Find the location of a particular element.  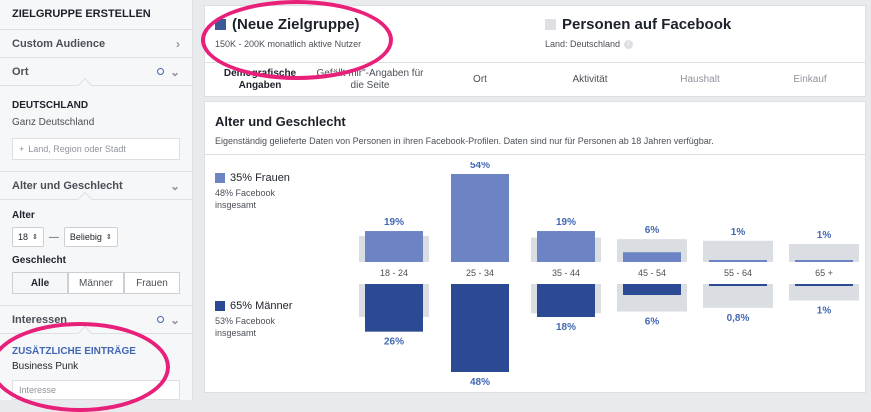

custom-audience-row: Custom Audience › is located at coordinates (96, 44).